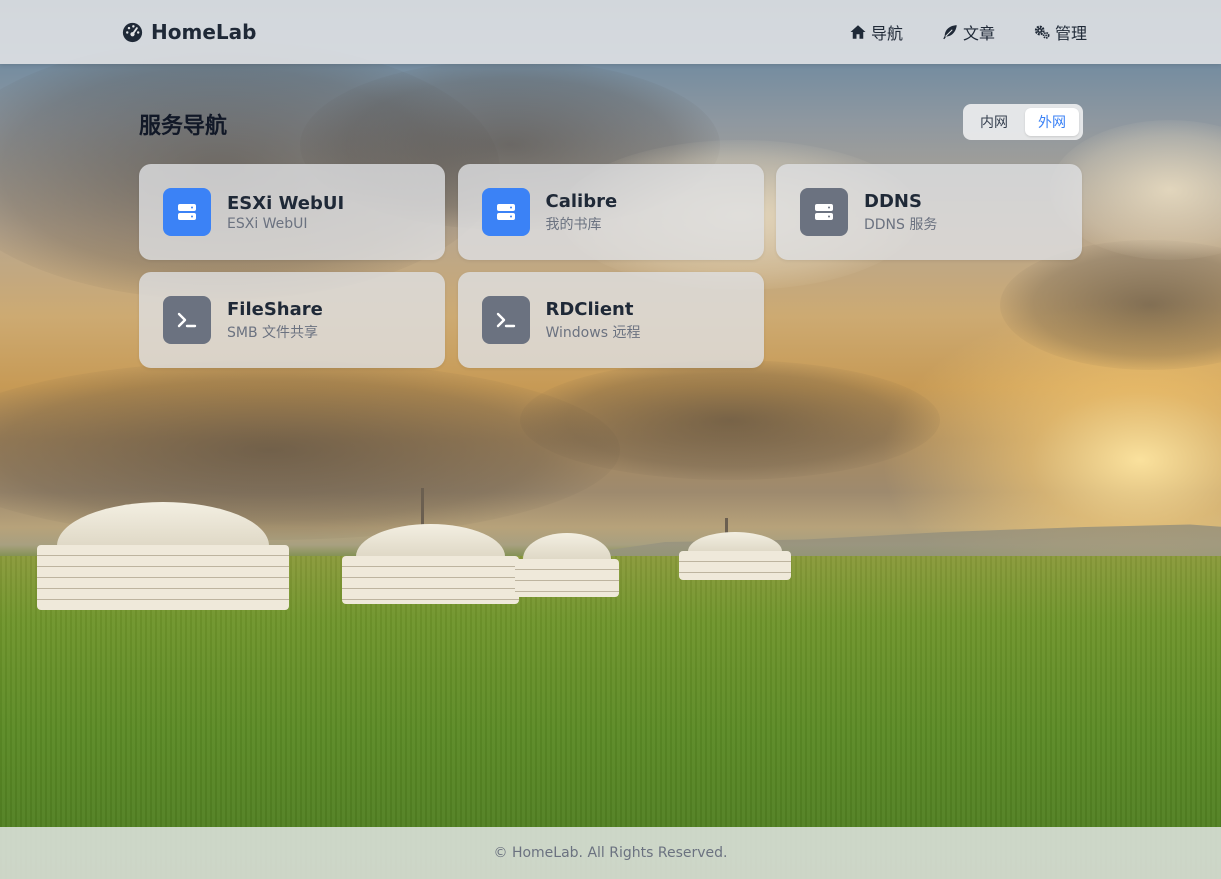 This screenshot has height=879, width=1221. I want to click on toggle-option-internet: 外网, so click(1052, 122).